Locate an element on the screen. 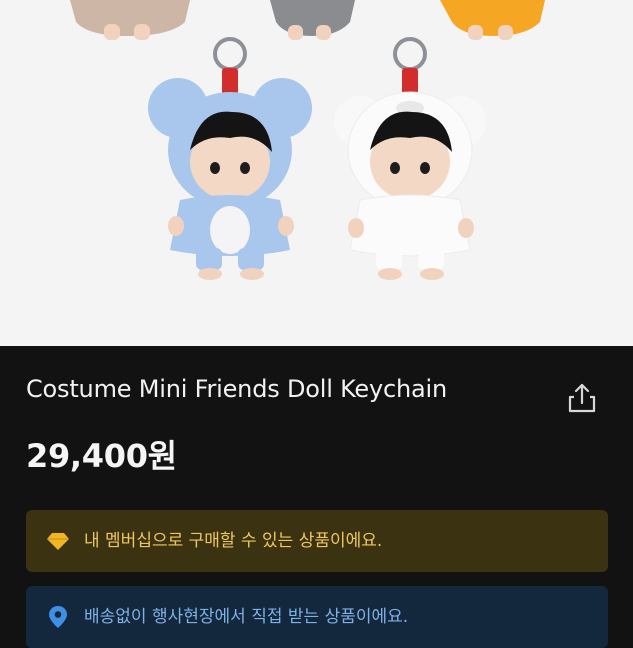 Image resolution: width=633 pixels, height=648 pixels. product-title: Costume Mini Friends Doll Keychain is located at coordinates (236, 389).